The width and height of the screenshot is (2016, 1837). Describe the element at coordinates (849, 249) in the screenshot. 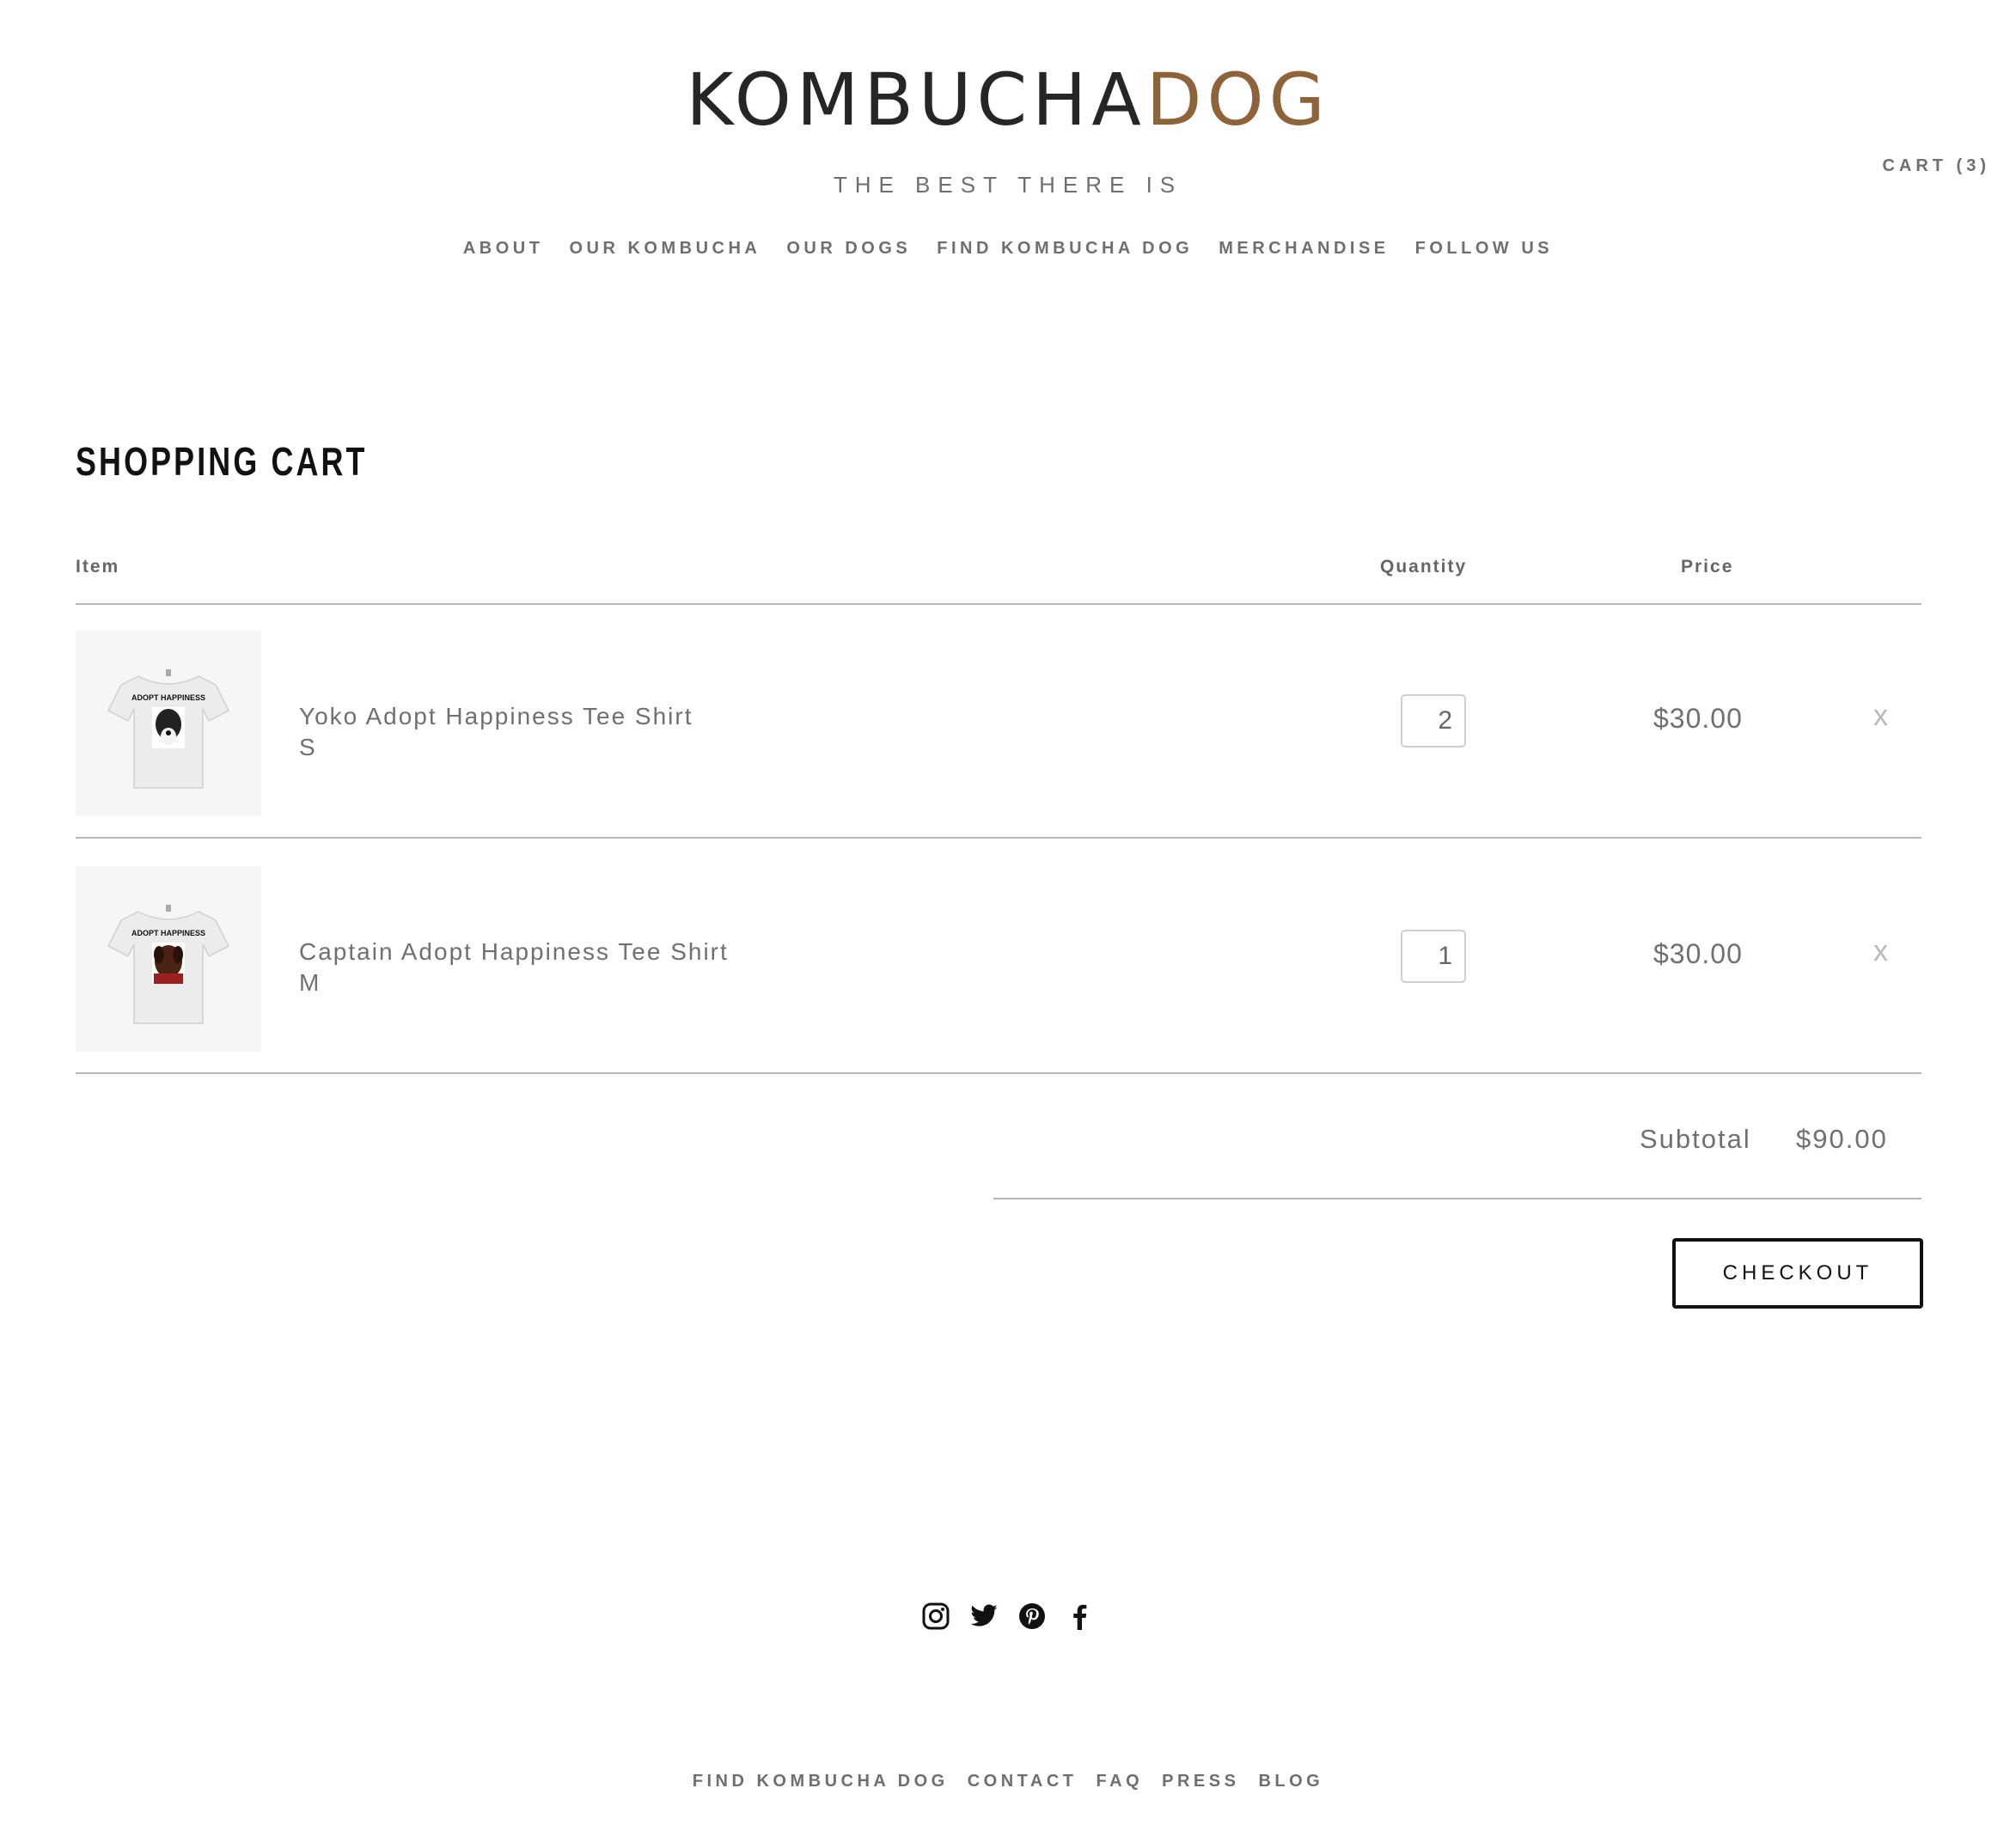

I see `nav-our-dogs: OUR DOGS` at that location.